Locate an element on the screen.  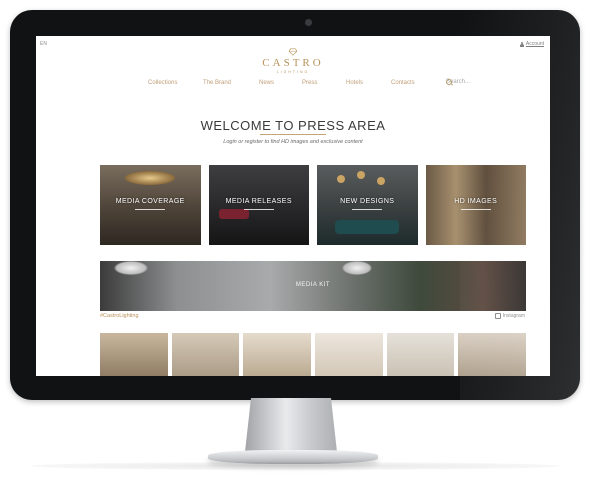
nav-item-contacts: Contacts is located at coordinates (403, 83).